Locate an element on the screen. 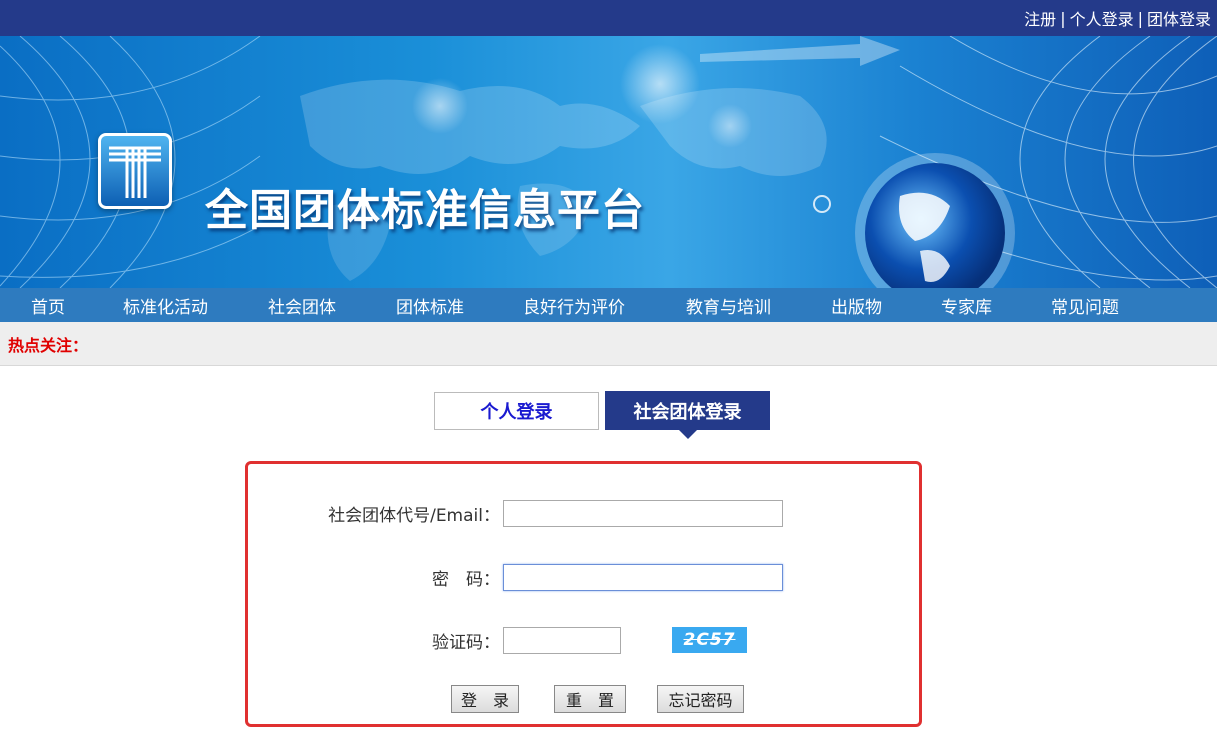 This screenshot has height=737, width=1217. nav-item-standardization: 标准化活动 is located at coordinates (165, 305).